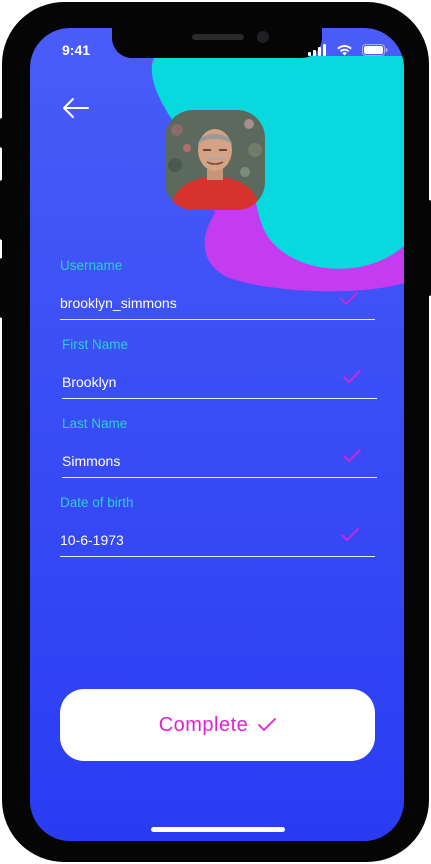 The image size is (431, 864). What do you see at coordinates (76, 50) in the screenshot?
I see `status-time: 9:41` at bounding box center [76, 50].